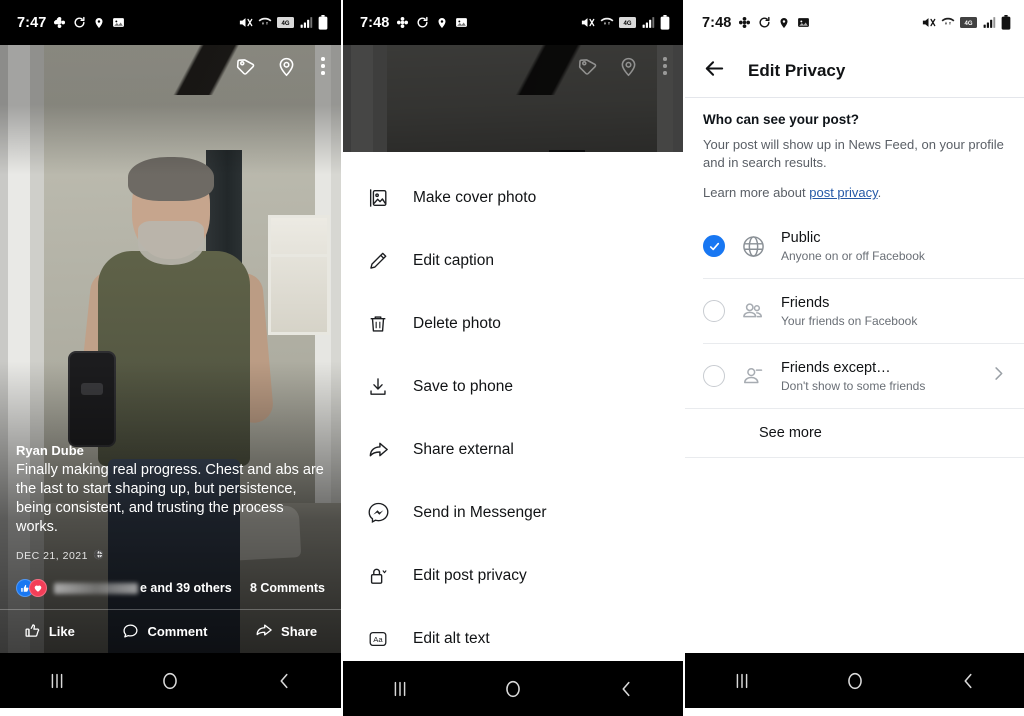 Image resolution: width=1024 pixels, height=716 pixels. Describe the element at coordinates (164, 632) in the screenshot. I see `comment-button: Comment` at that location.